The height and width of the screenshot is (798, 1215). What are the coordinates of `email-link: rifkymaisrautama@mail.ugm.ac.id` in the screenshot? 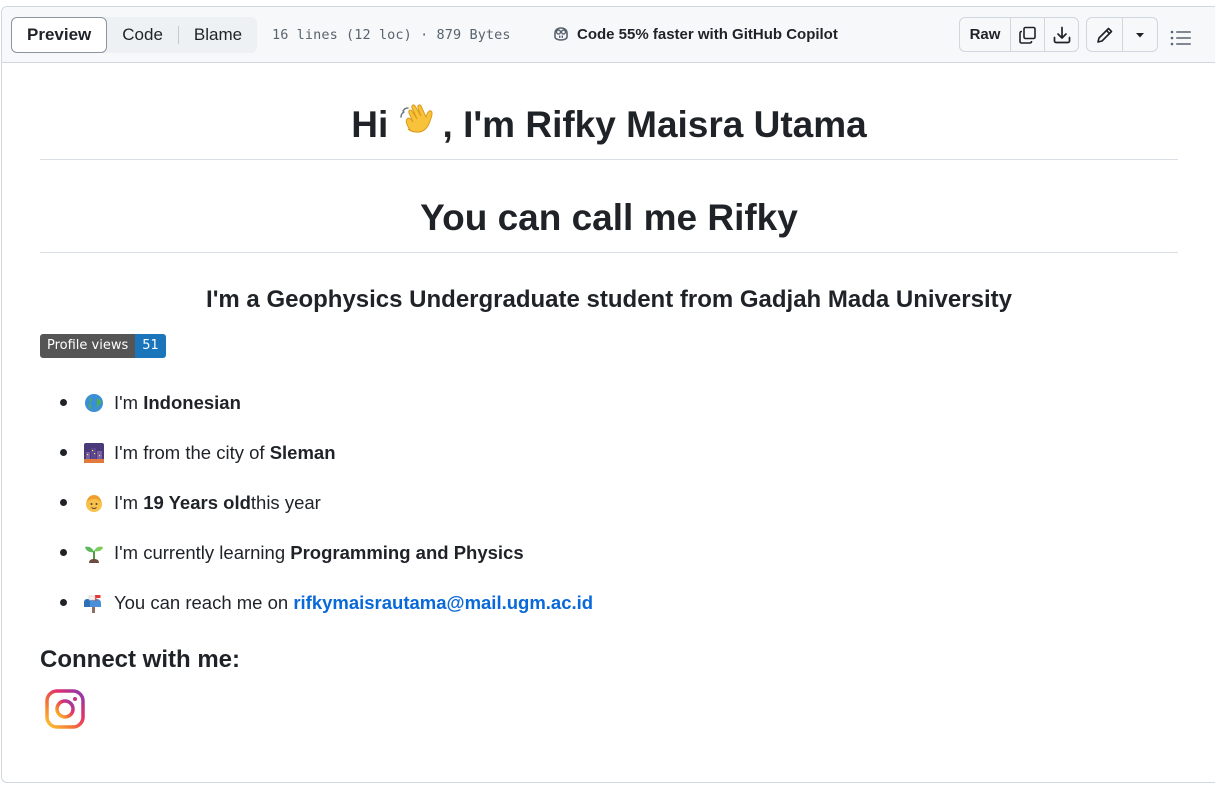 It's located at (443, 603).